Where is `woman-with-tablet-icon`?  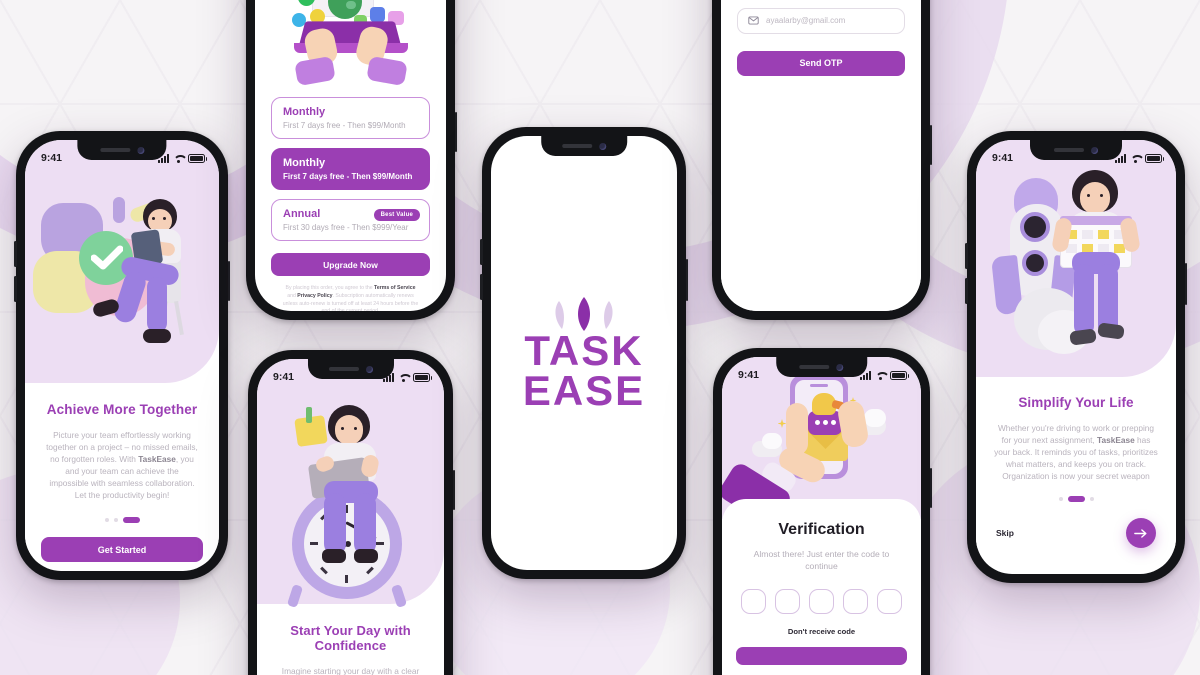 woman-with-tablet-icon is located at coordinates (121, 270).